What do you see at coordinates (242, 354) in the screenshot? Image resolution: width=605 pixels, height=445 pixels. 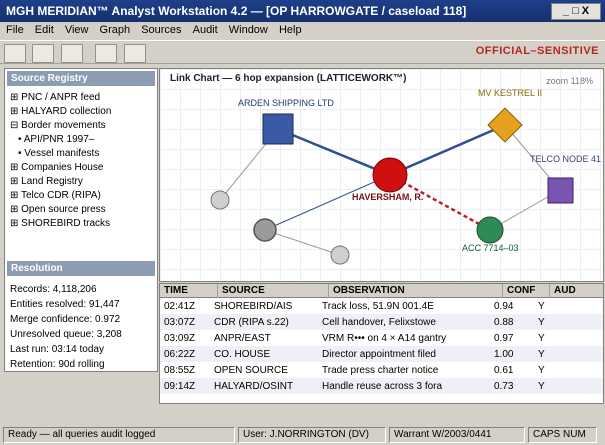 I see `cell-source: CO. HOUSE` at bounding box center [242, 354].